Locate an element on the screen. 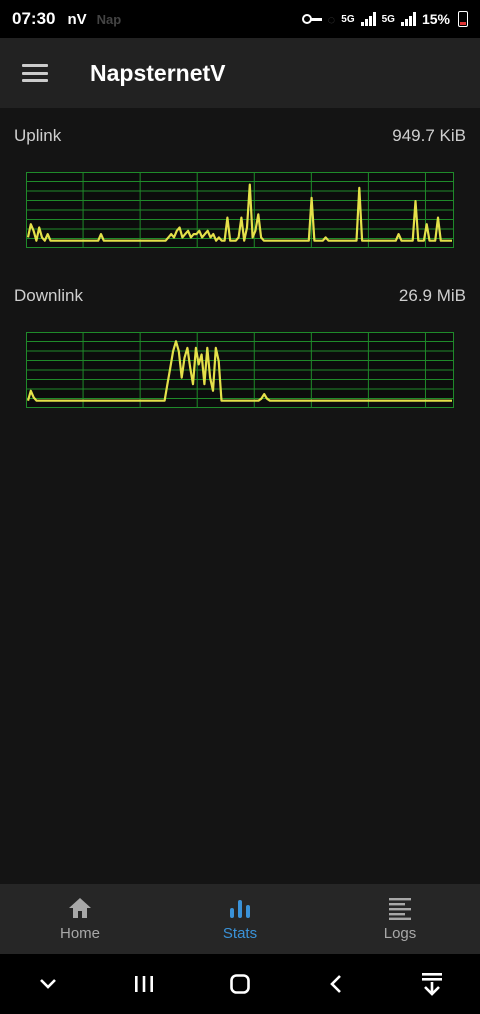  back-arrow-icon is located at coordinates (335, 984).